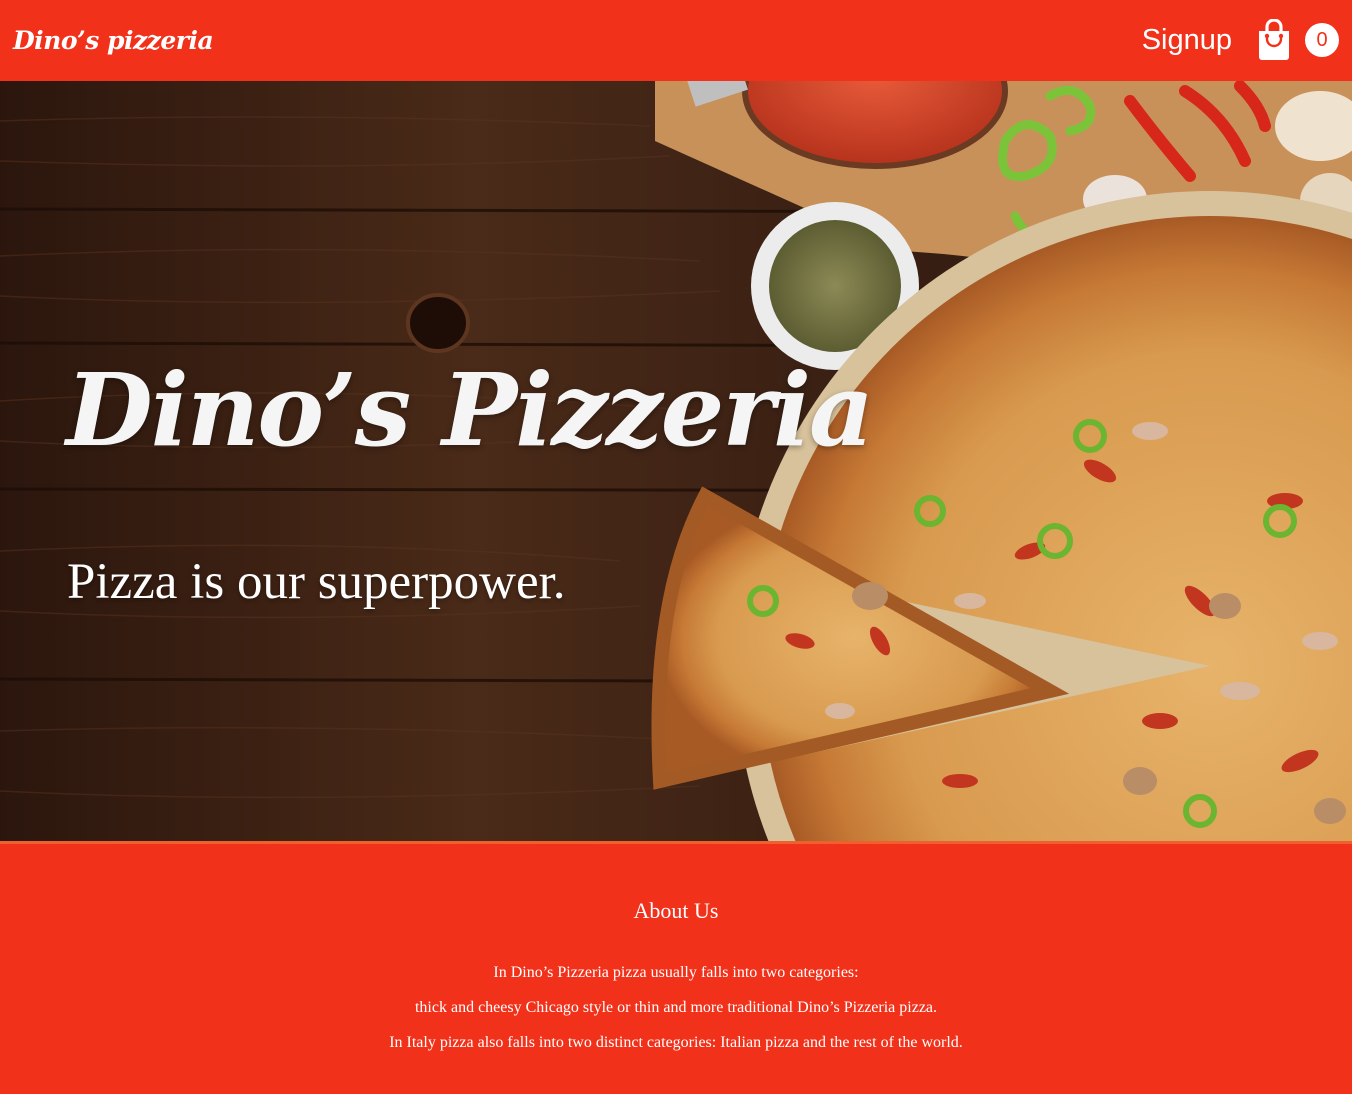  What do you see at coordinates (113, 40) in the screenshot?
I see `brand-logo-link: Dino’s pizzeria` at bounding box center [113, 40].